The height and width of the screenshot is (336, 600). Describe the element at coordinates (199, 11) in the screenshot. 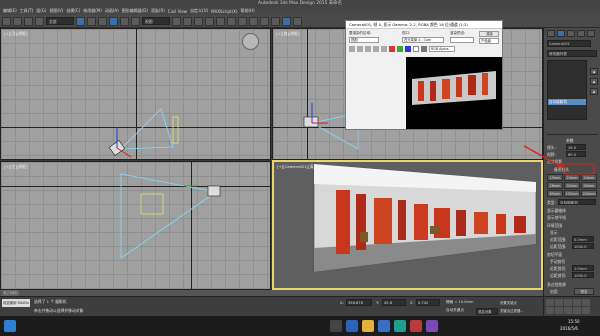

I see `menu-customize: 自定义(U)` at that location.